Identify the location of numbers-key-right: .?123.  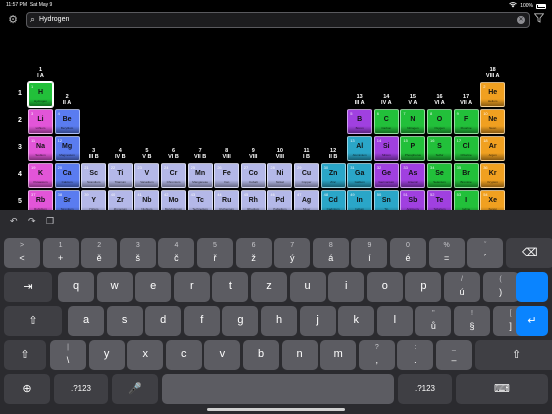
(425, 389).